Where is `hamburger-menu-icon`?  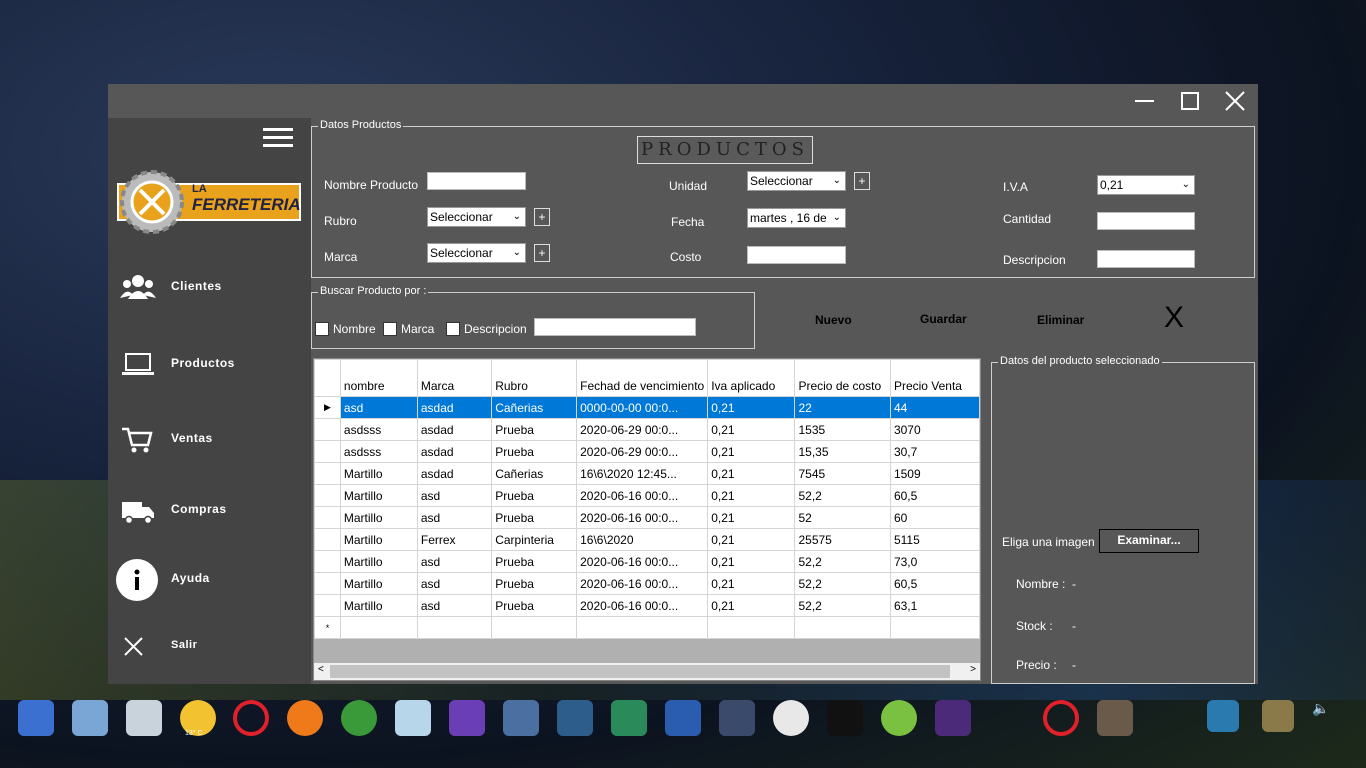 hamburger-menu-icon is located at coordinates (278, 138).